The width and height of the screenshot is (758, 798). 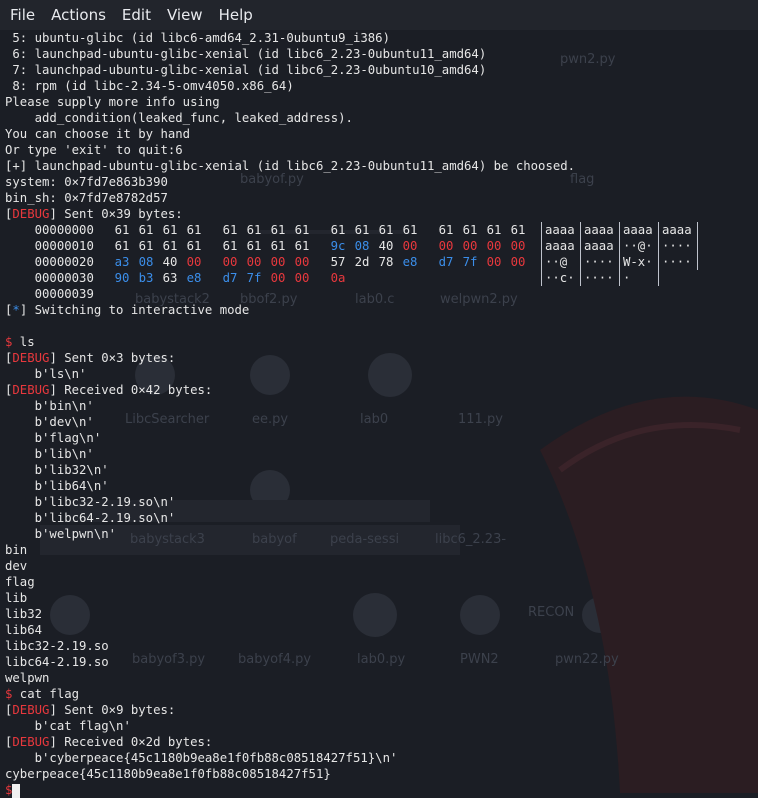 What do you see at coordinates (112, 358) in the screenshot?
I see `log-text: ] Sent 0×3 bytes:` at bounding box center [112, 358].